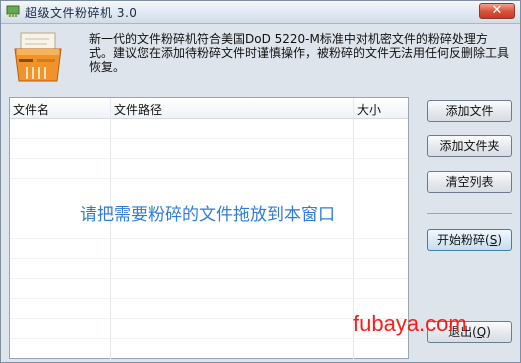 The image size is (521, 363). What do you see at coordinates (469, 213) in the screenshot?
I see `button-separator` at bounding box center [469, 213].